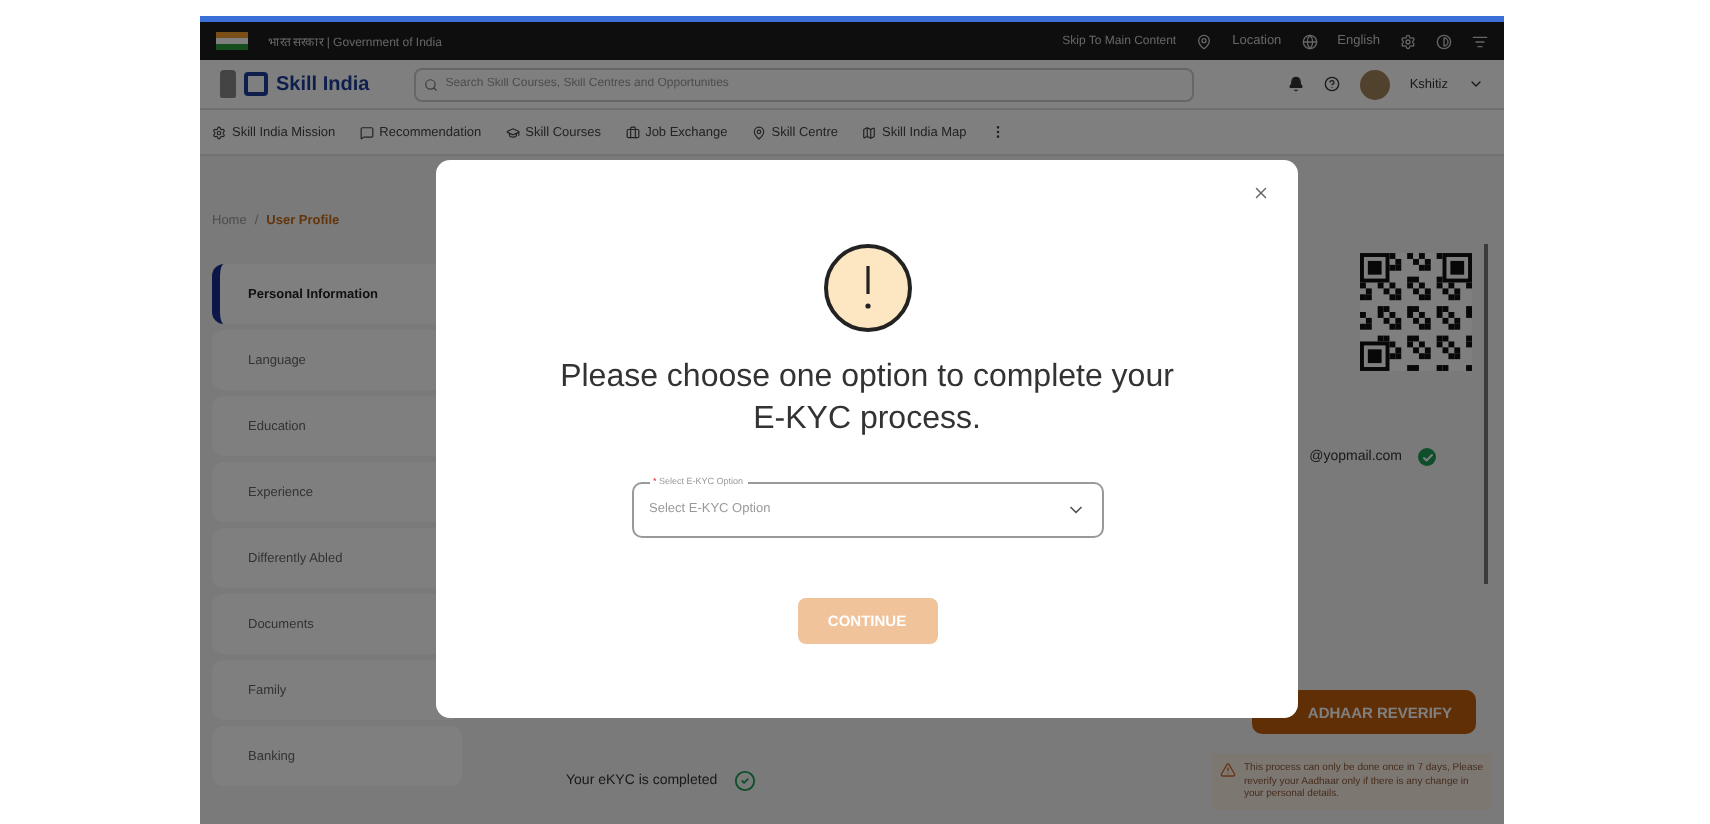  Describe the element at coordinates (1416, 312) in the screenshot. I see `qr-code-drawing` at that location.